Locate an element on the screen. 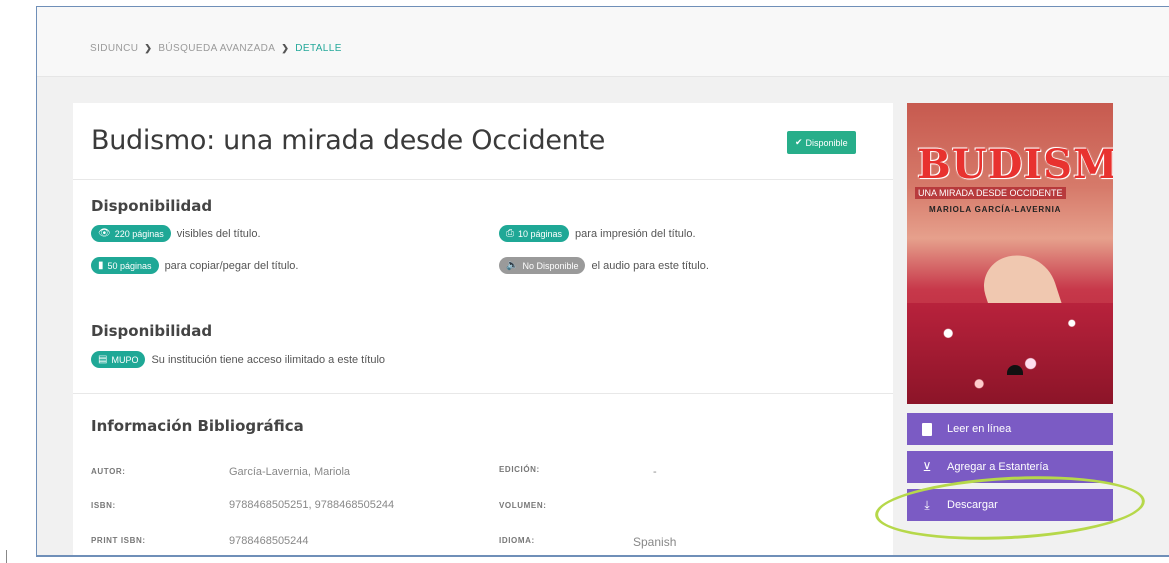 Image resolution: width=1169 pixels, height=563 pixels. availability-item-visible: 👁 220 páginas visibles del título. is located at coordinates (176, 233).